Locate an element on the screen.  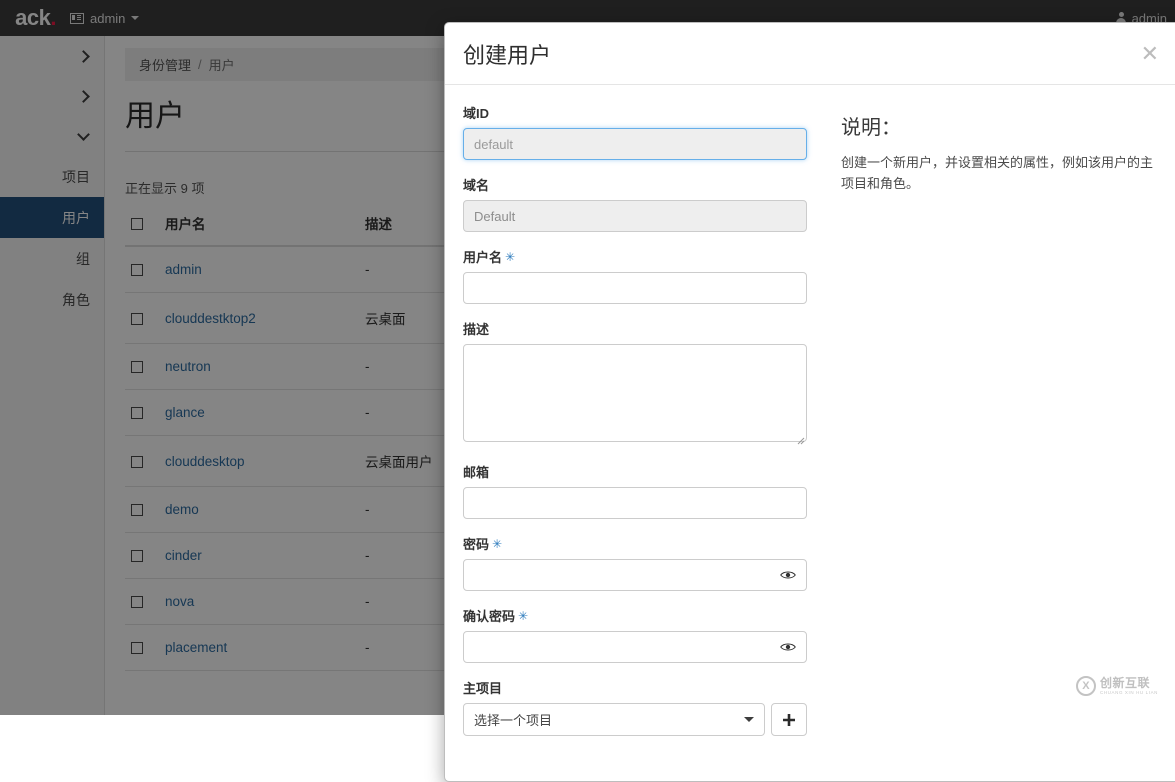
watermark: X 创新互联 CHUANG XIN HU LIAN is located at coordinates (1117, 686).